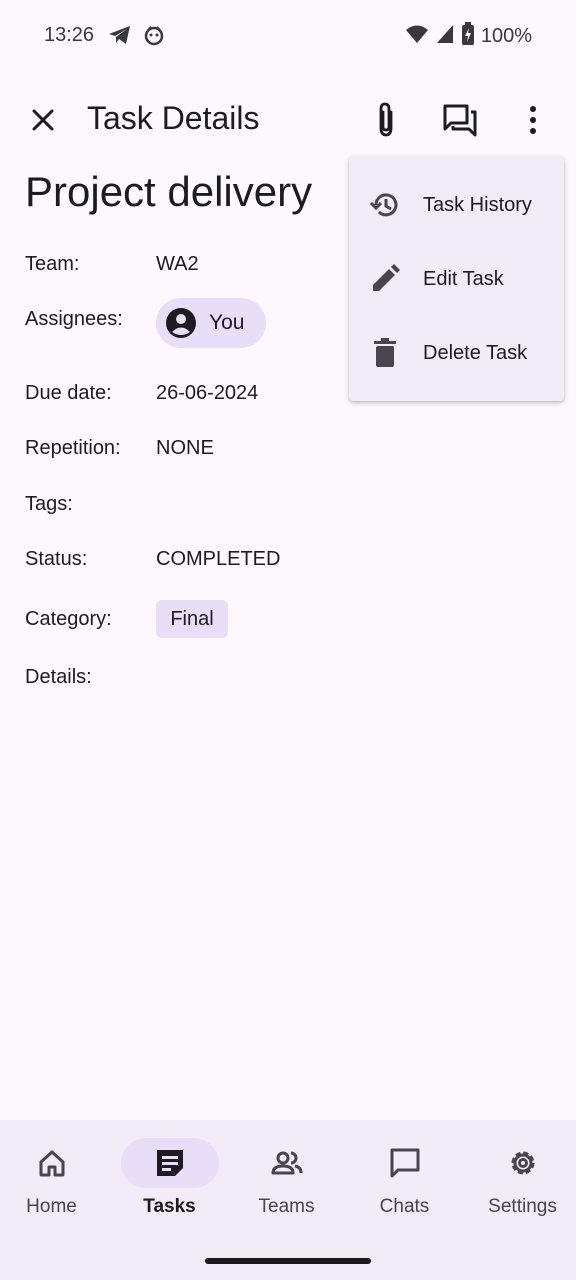 The image size is (576, 1280). What do you see at coordinates (56, 559) in the screenshot?
I see `status-label: Status:` at bounding box center [56, 559].